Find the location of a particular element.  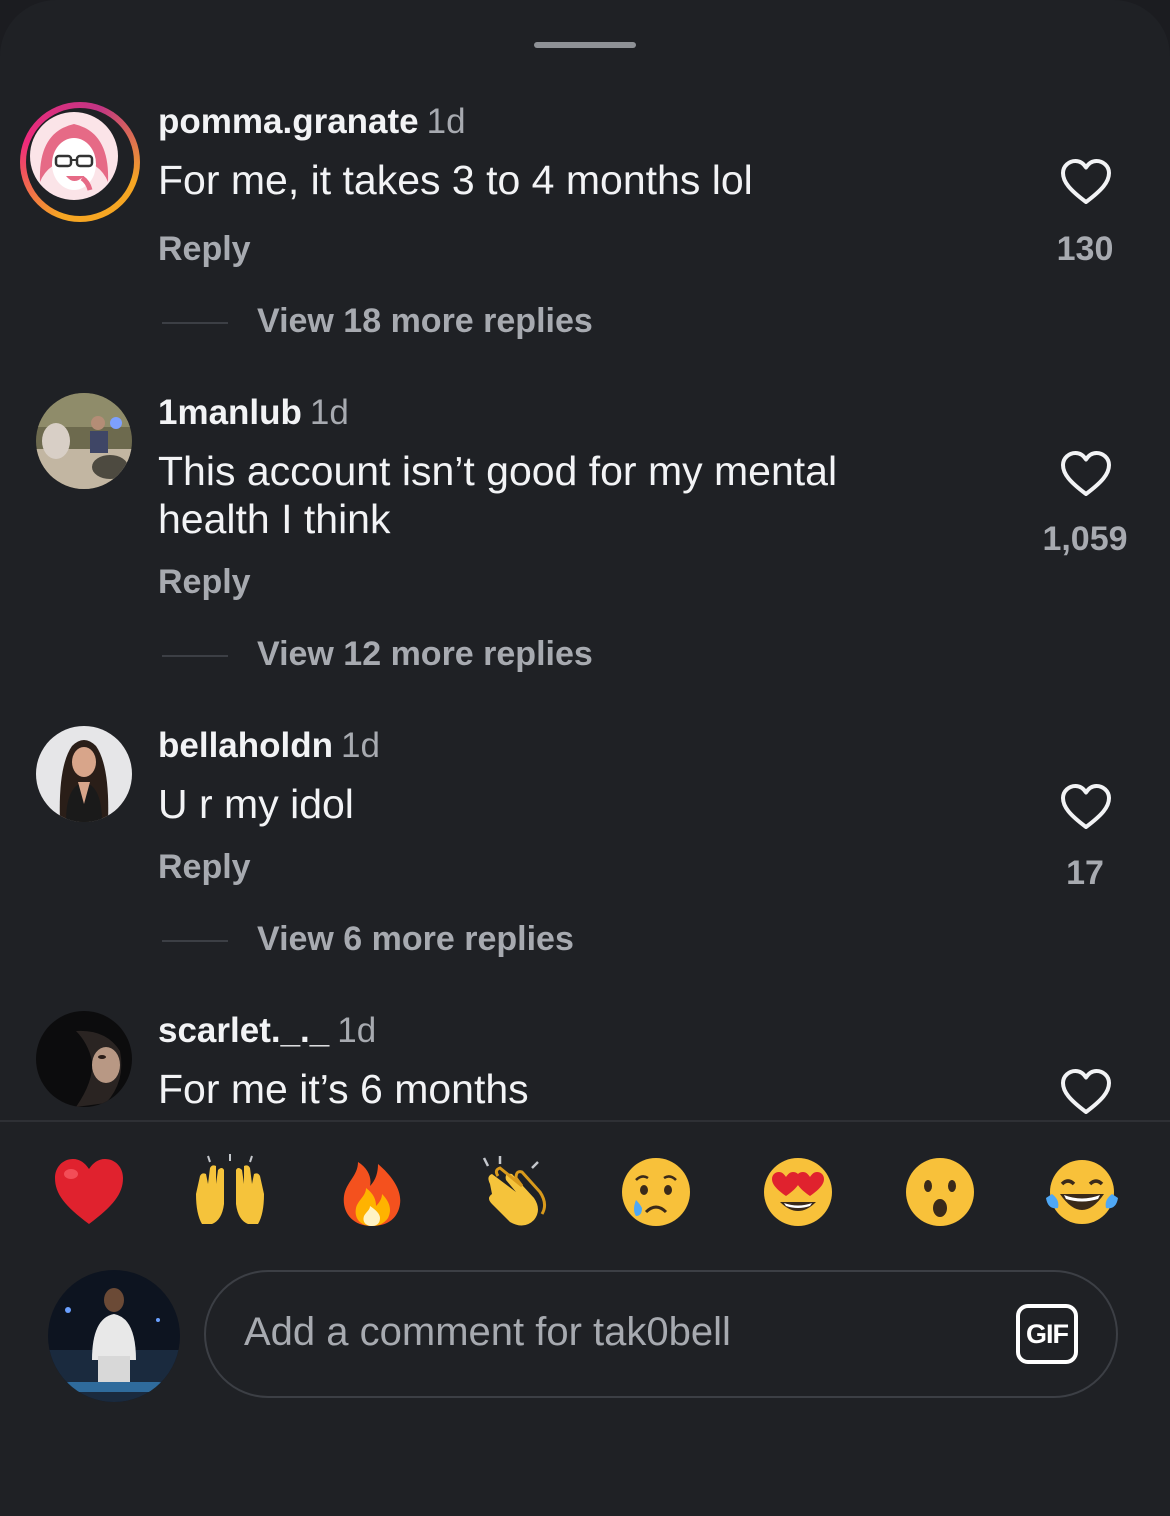

comment-text: For me, it takes 3 to 4 months lol is located at coordinates (455, 180).